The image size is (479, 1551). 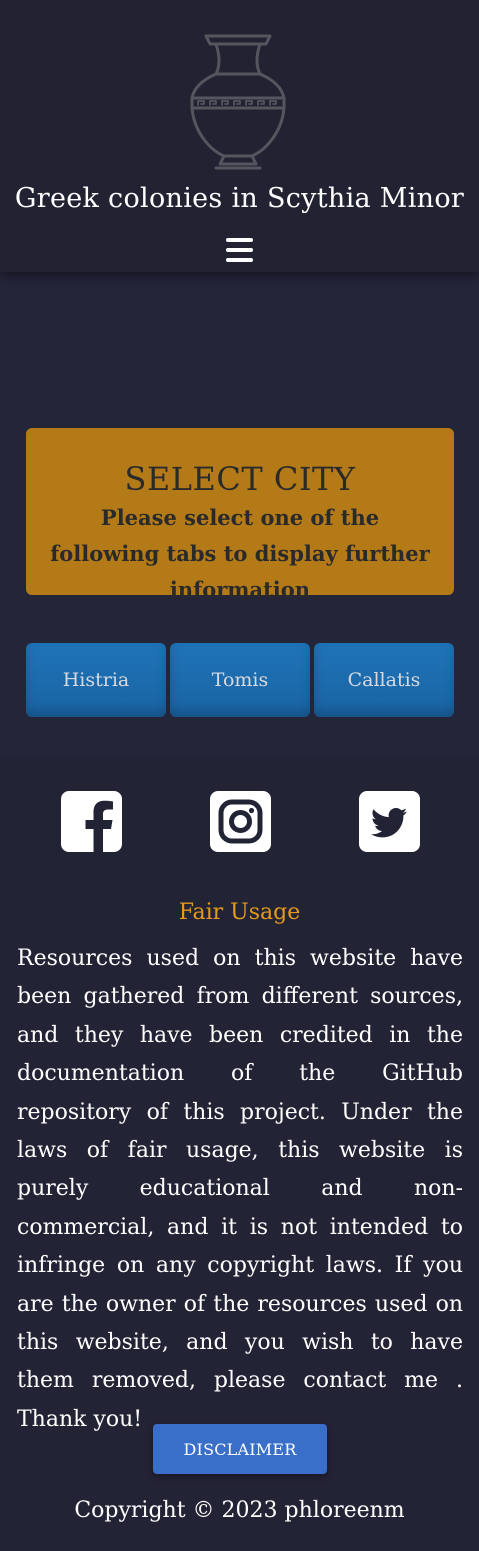 I want to click on twitter-icon, so click(x=389, y=821).